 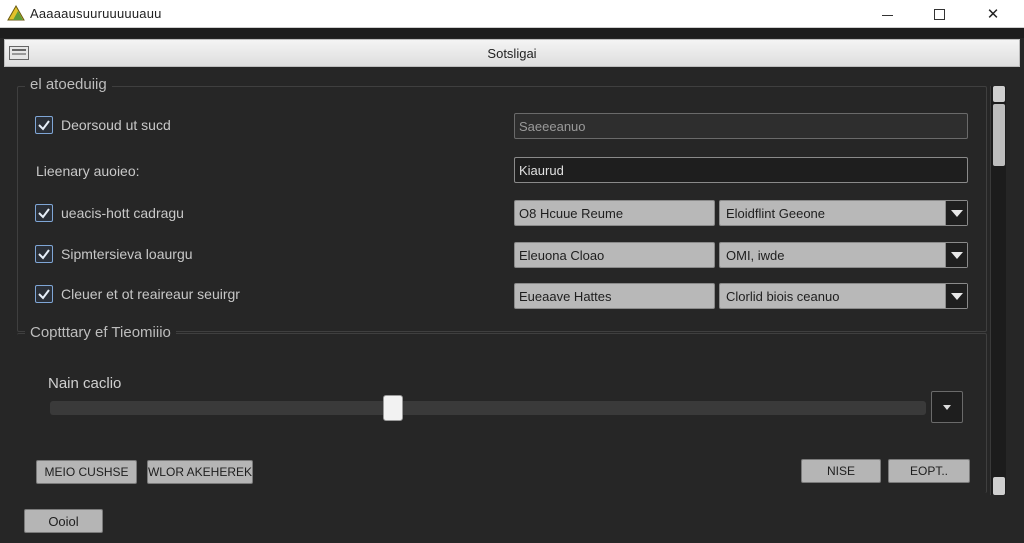 I want to click on toolbar-strip, so click(x=512, y=33).